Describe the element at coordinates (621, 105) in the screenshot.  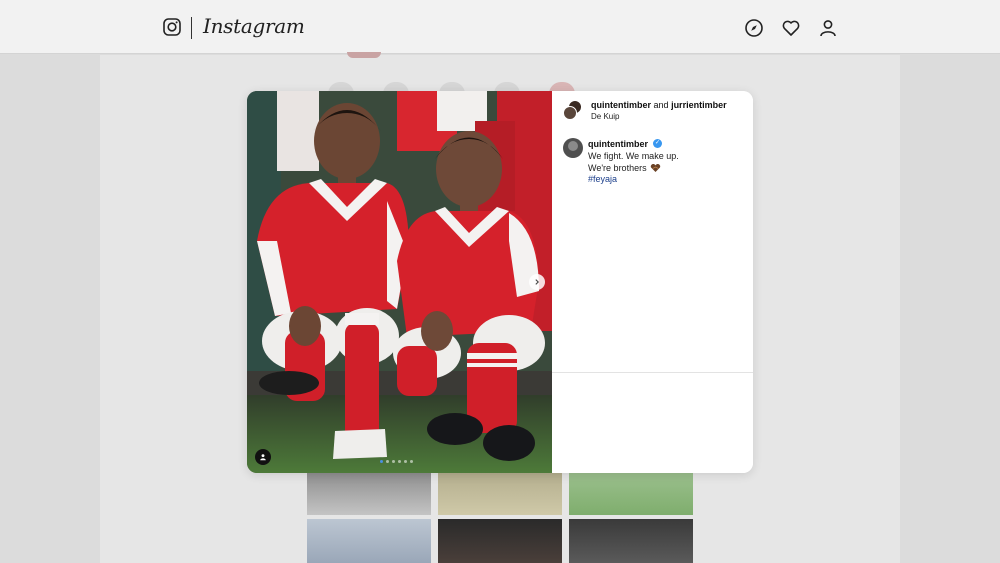
I see `author-link: quintentimber` at that location.